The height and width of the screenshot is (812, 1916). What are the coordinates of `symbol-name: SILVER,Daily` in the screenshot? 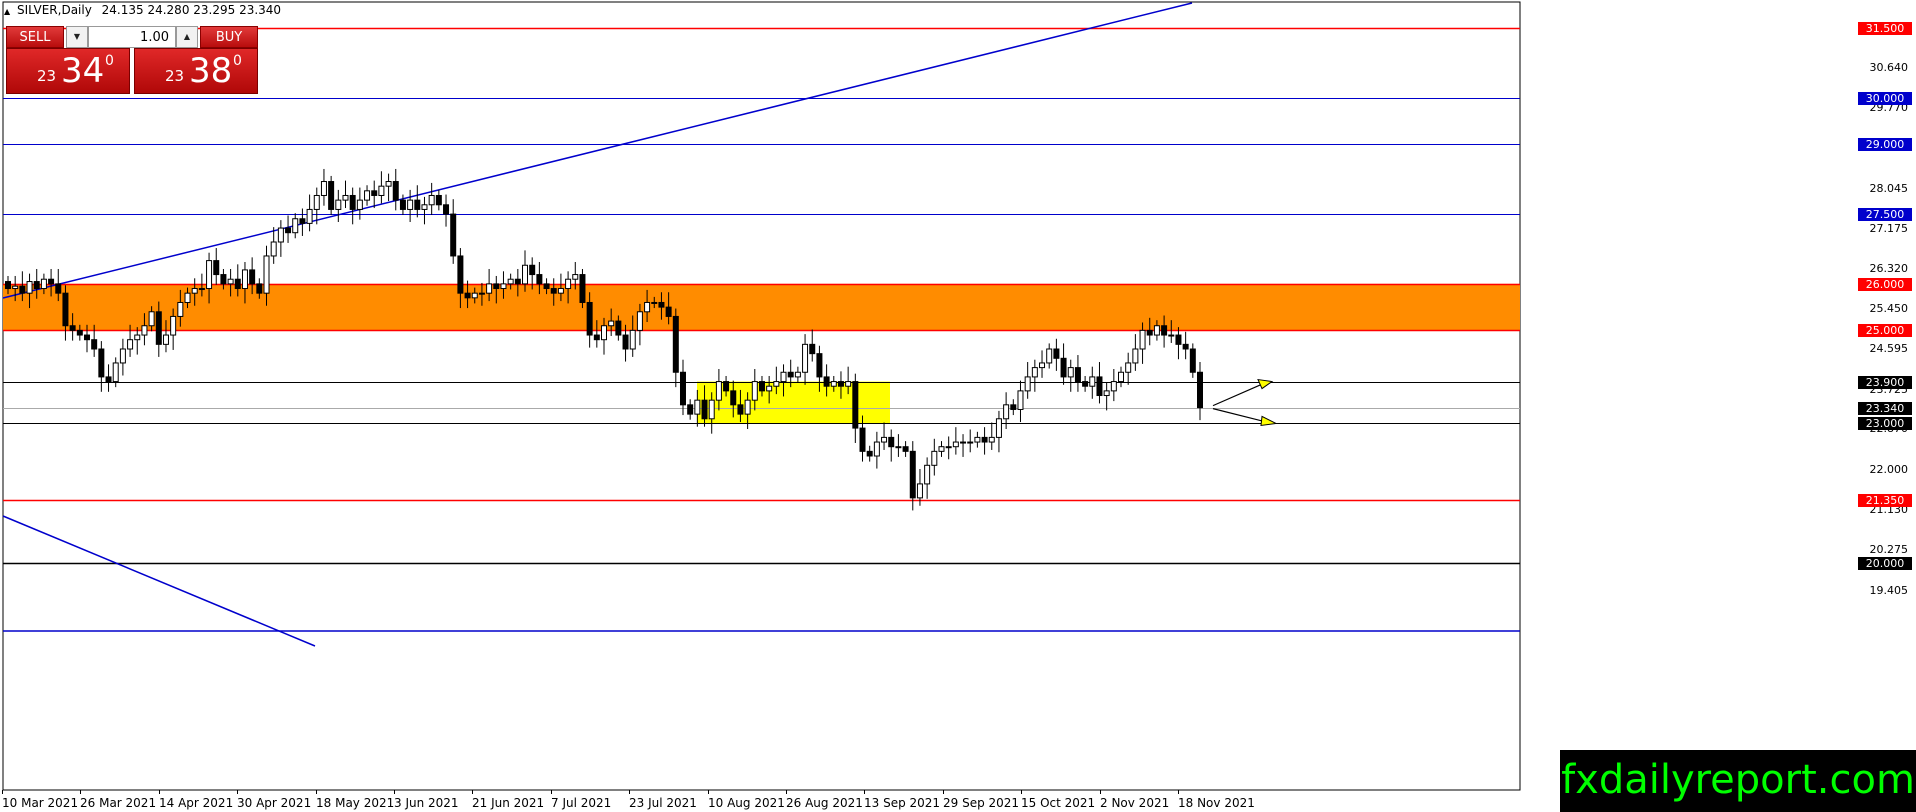 It's located at (54, 10).